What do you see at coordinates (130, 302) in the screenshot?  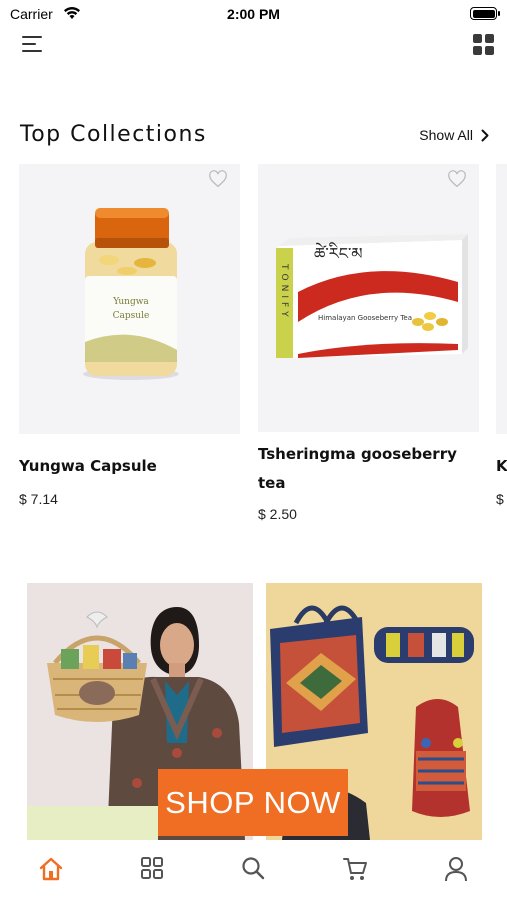 I see `svg-text: Yungwa` at bounding box center [130, 302].